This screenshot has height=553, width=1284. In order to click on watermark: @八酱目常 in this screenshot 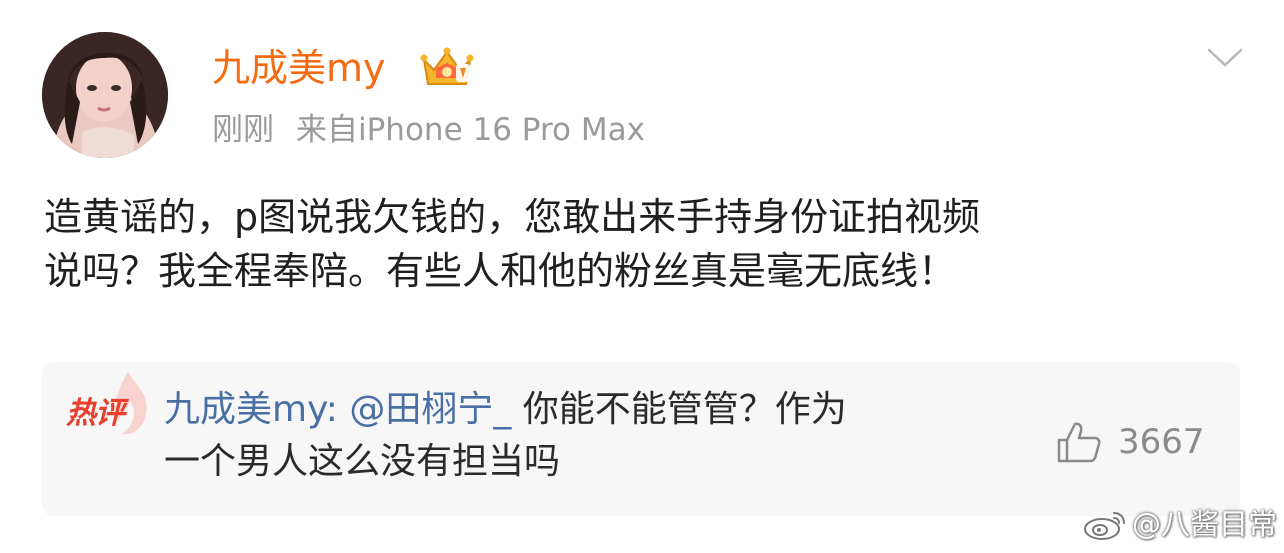, I will do `click(1179, 524)`.